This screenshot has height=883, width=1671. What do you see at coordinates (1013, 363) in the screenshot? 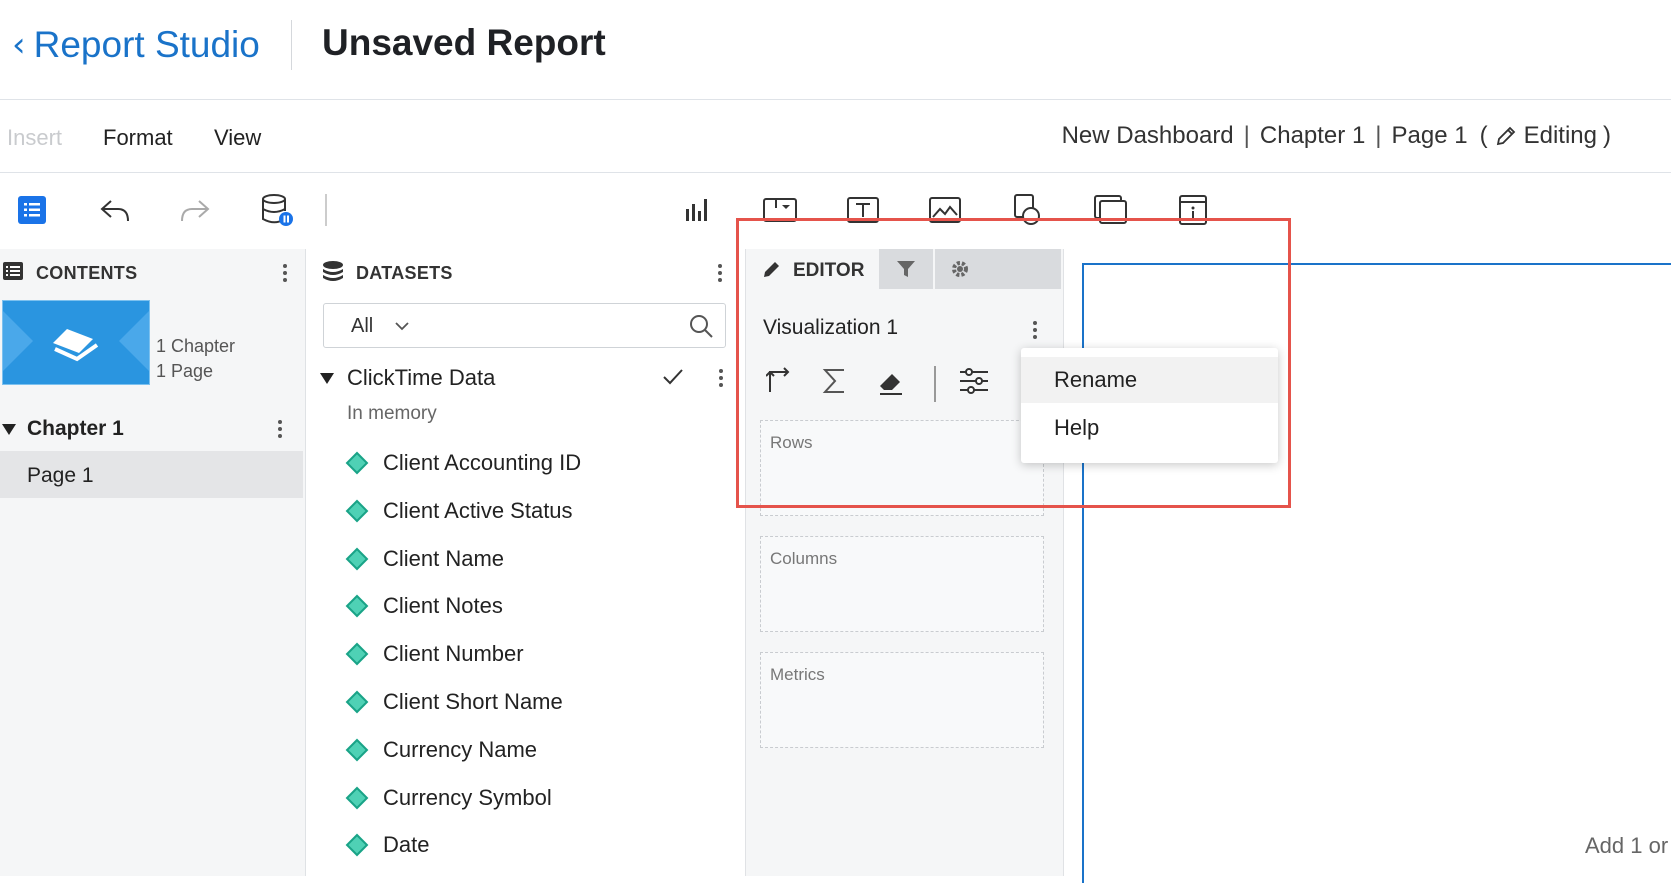
I see `highlight-annotation` at bounding box center [1013, 363].